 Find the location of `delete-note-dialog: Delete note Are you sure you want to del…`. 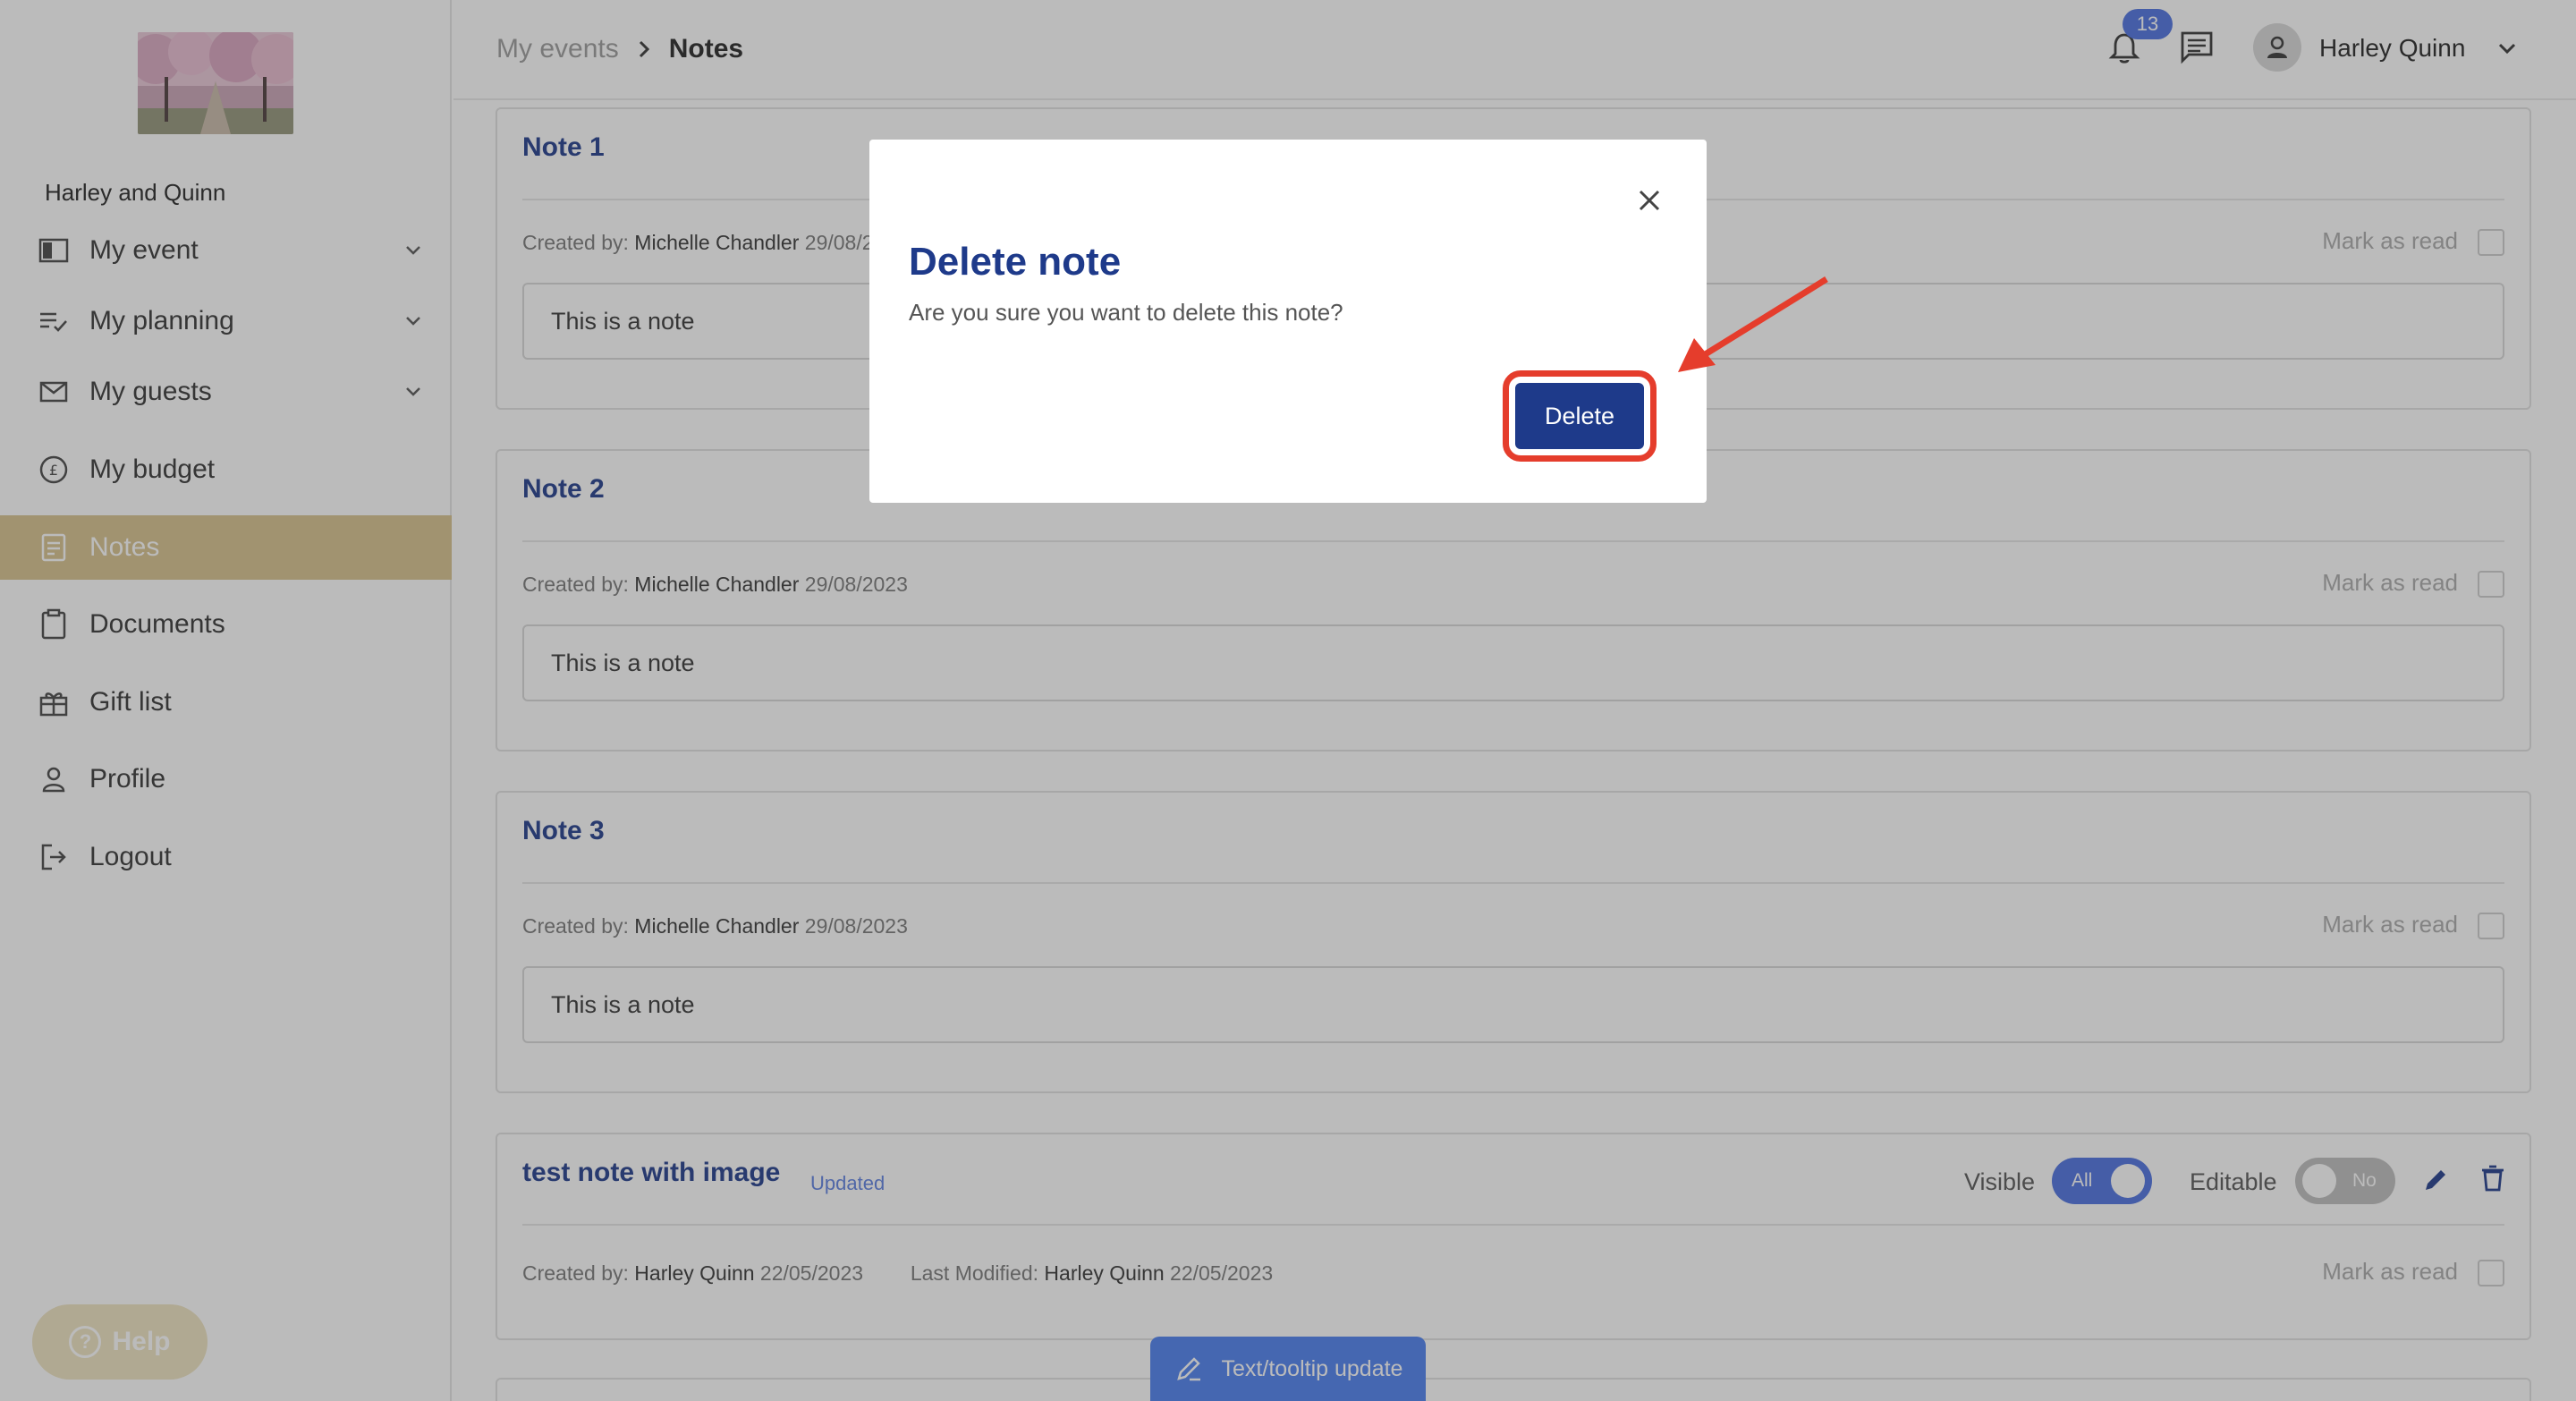

delete-note-dialog: Delete note Are you sure you want to del… is located at coordinates (1288, 321).